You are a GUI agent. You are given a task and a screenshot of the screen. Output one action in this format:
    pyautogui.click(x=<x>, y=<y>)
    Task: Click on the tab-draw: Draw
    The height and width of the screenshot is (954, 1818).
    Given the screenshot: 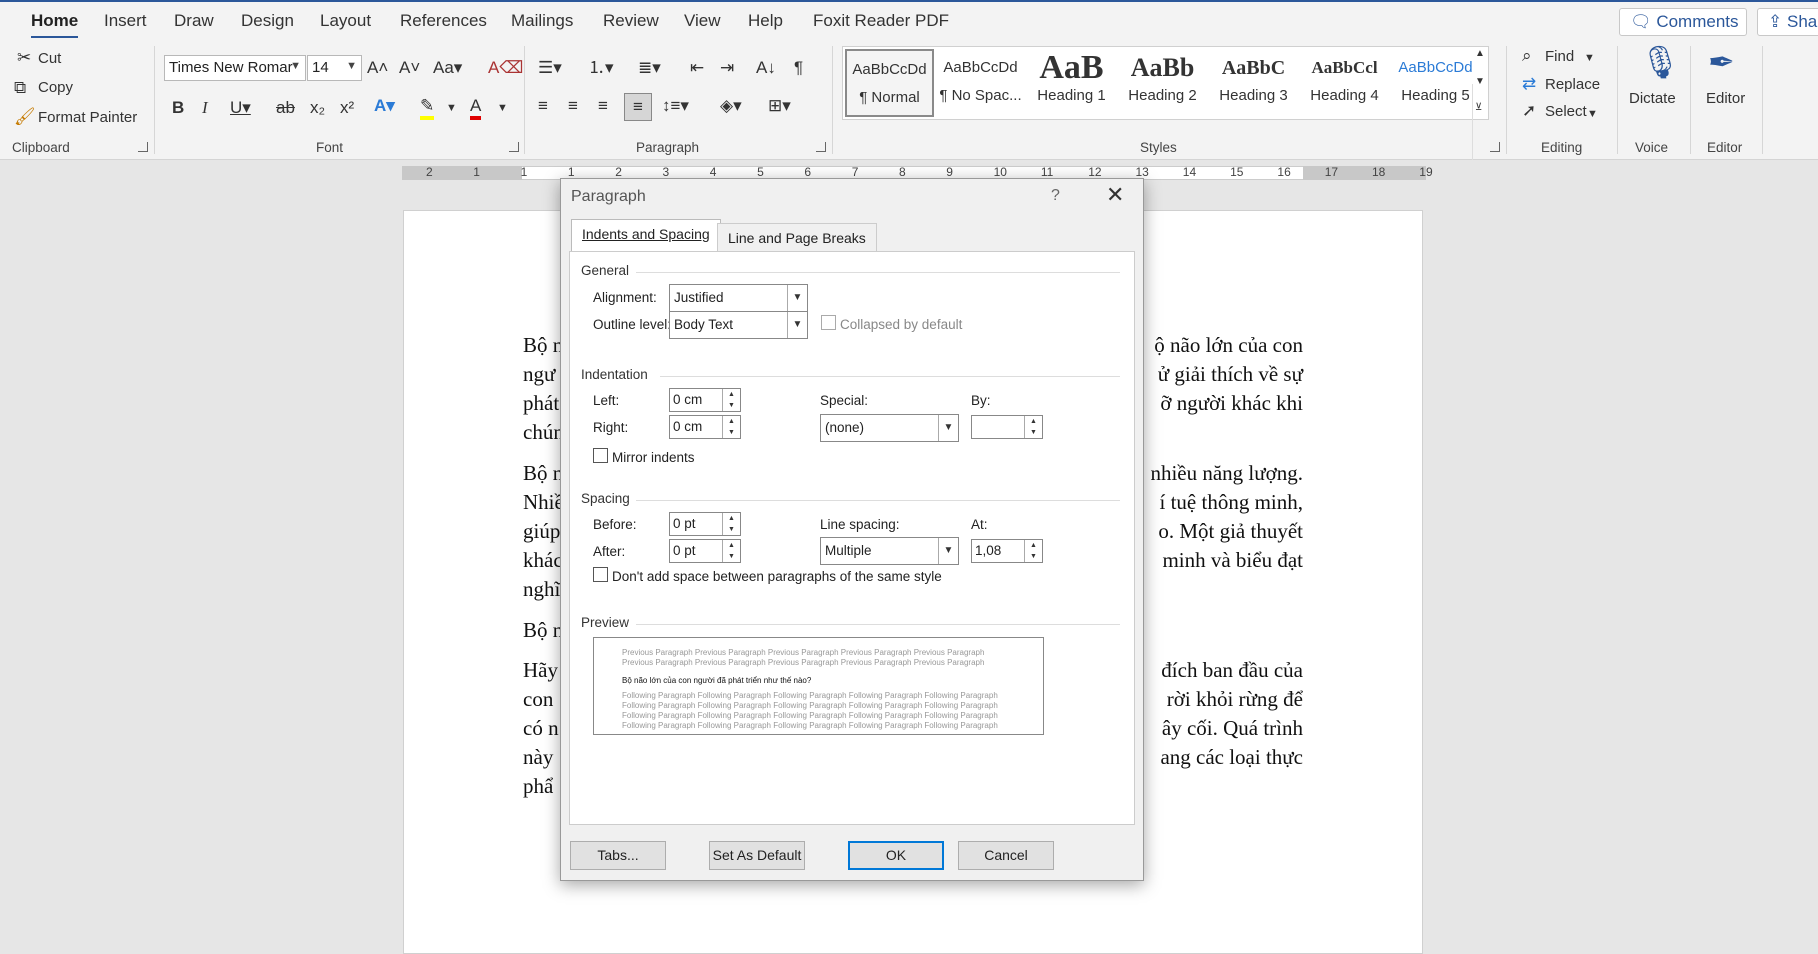 What is the action you would take?
    pyautogui.click(x=194, y=21)
    